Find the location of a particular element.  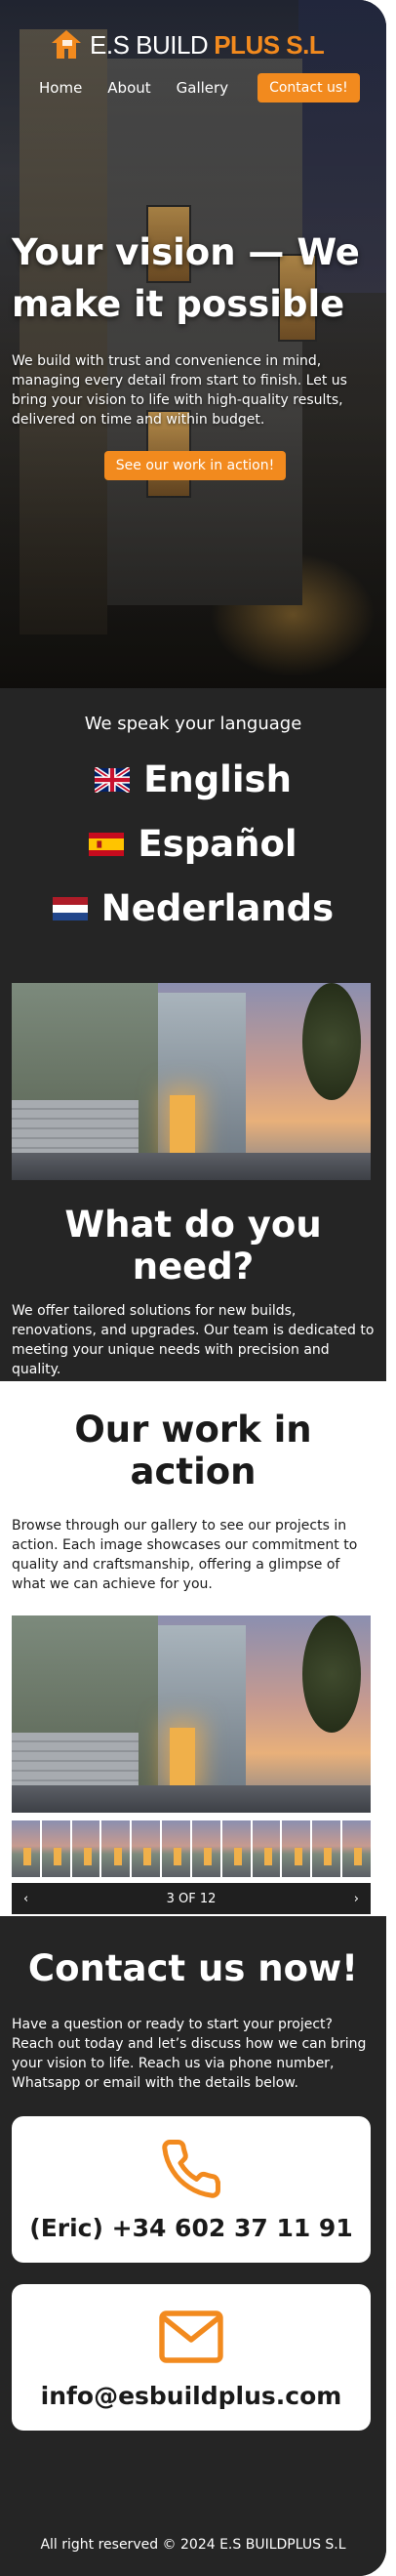

mail-icon is located at coordinates (192, 2337).